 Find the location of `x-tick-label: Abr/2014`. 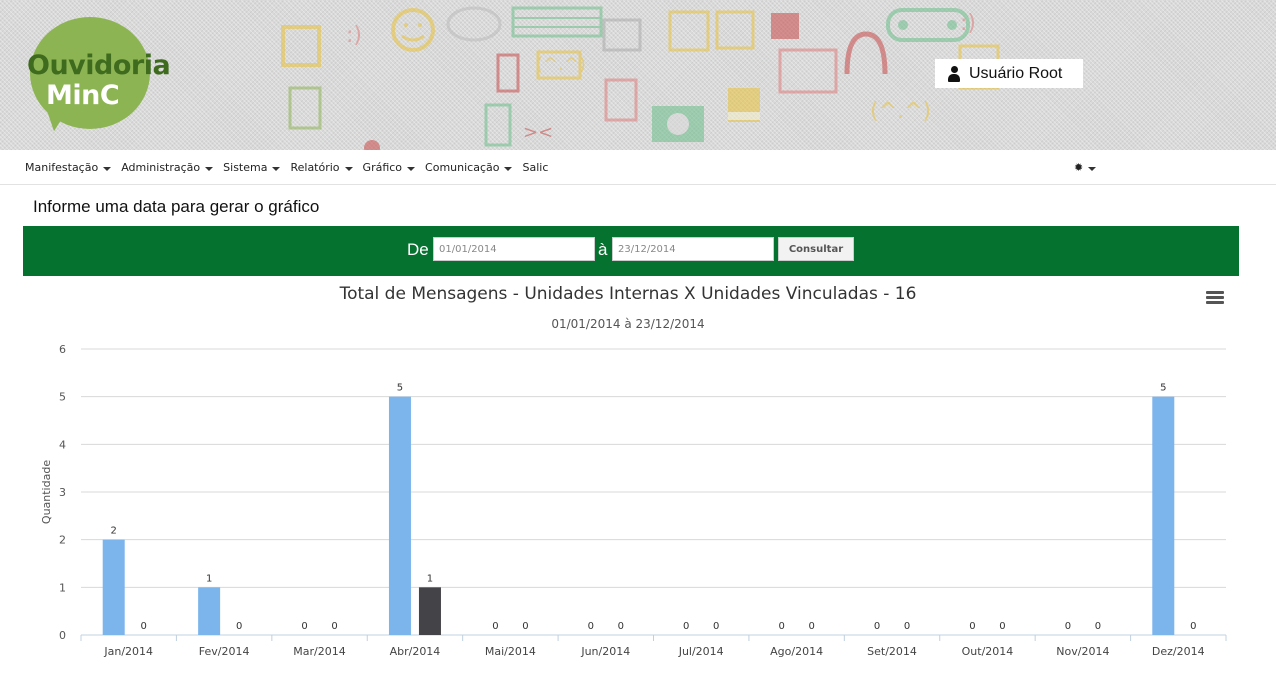

x-tick-label: Abr/2014 is located at coordinates (415, 651).